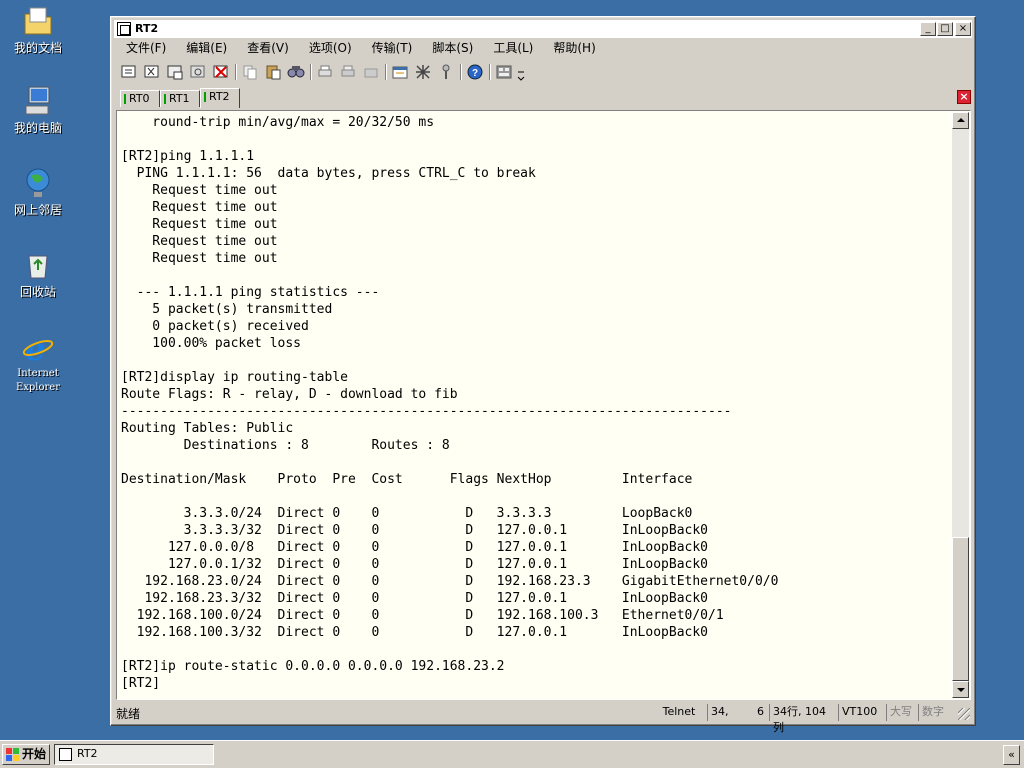  What do you see at coordinates (543, 718) in the screenshot?
I see `status-bar: 就绪 Telnet 34, 6 34行, 104列 VT100 大写 数字` at bounding box center [543, 718].